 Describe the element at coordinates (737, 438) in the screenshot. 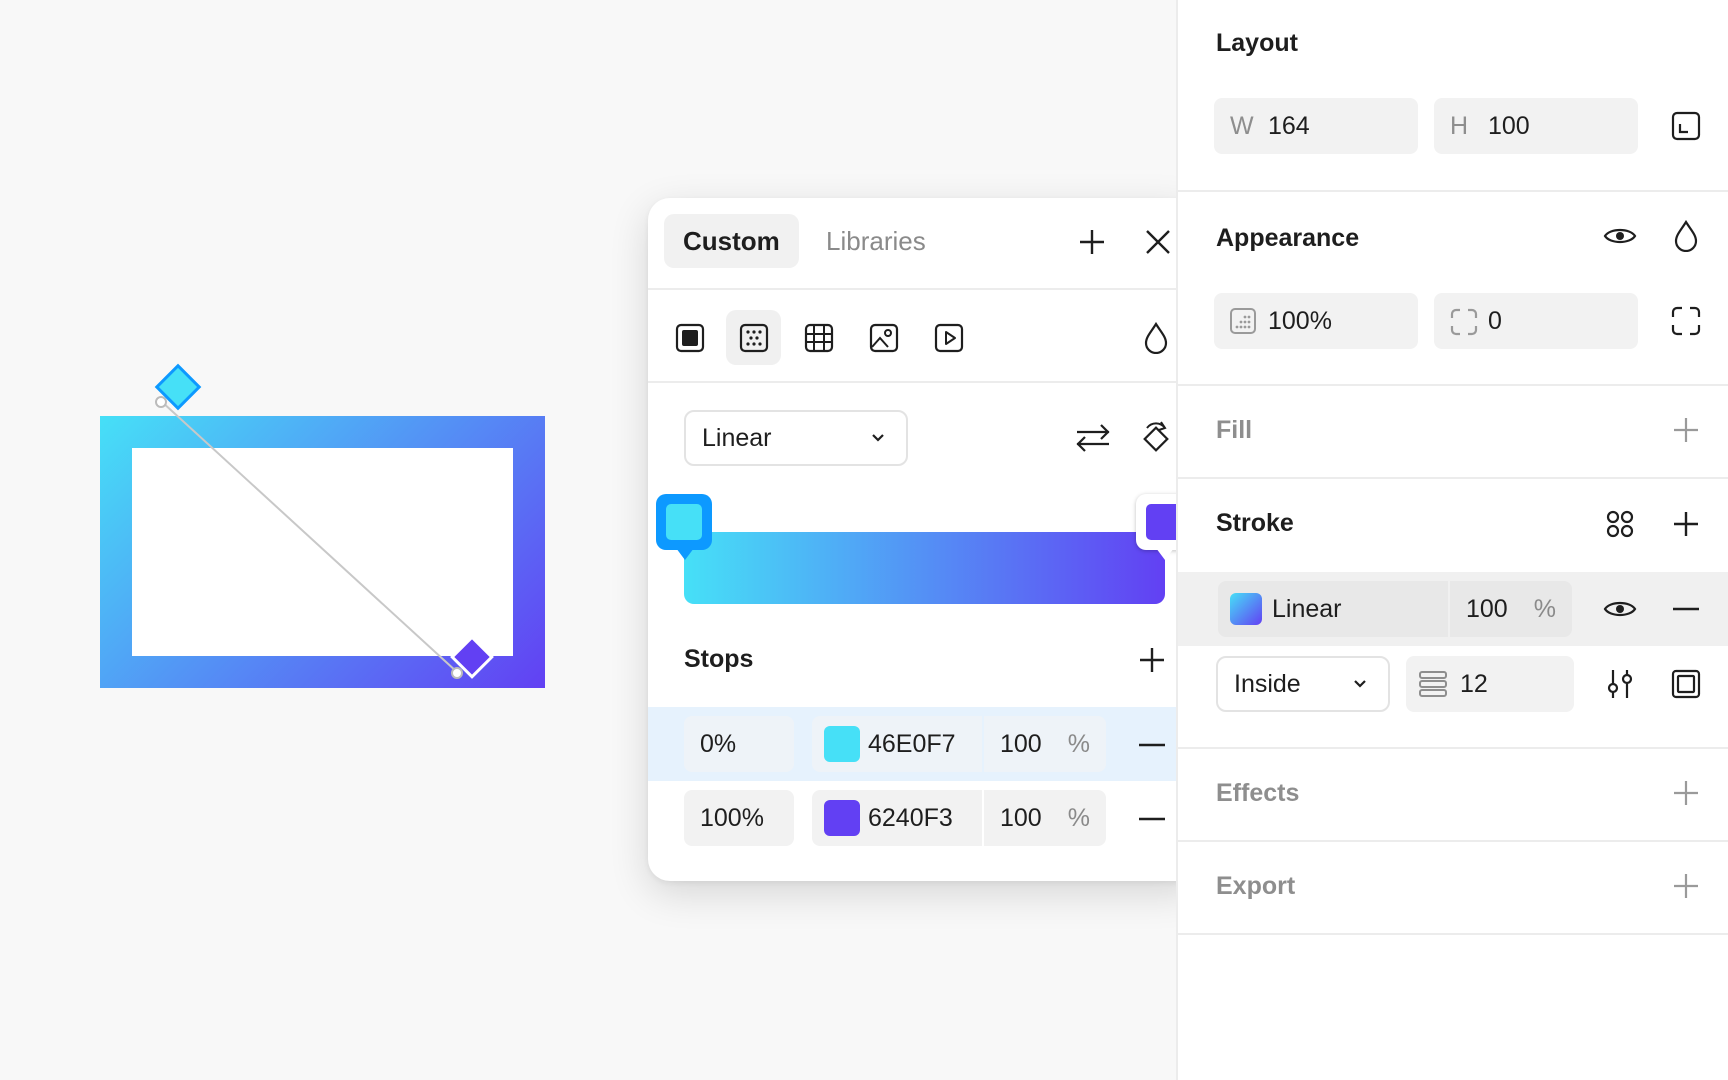

I see `gradient-type-value: Linear` at that location.